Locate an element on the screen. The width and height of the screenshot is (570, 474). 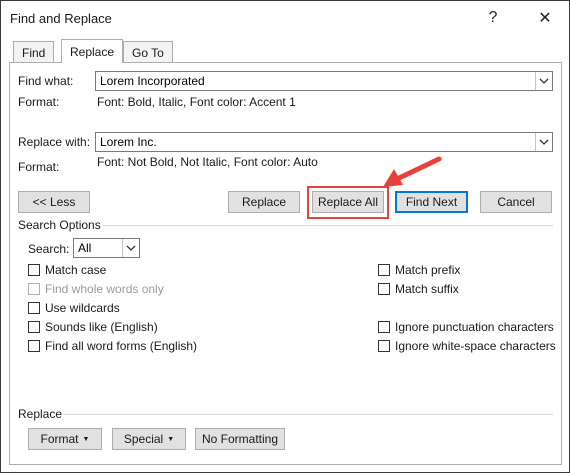
ignore-whitespace-label: Ignore white-space characters is located at coordinates (475, 346).